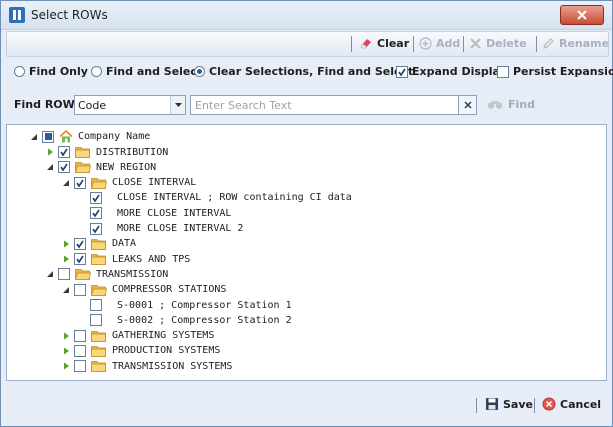 This screenshot has width=613, height=427. I want to click on find-field-value: Code, so click(92, 105).